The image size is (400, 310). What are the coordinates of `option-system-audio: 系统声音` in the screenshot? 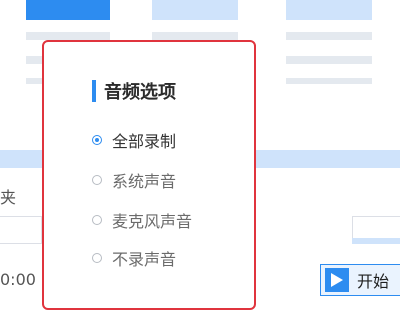 It's located at (134, 180).